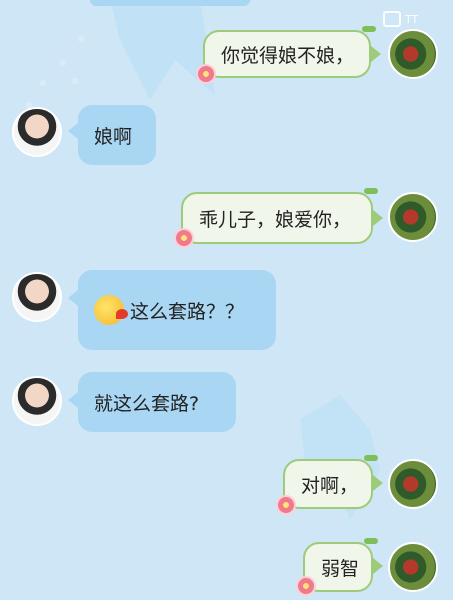 Image resolution: width=453 pixels, height=600 pixels. Describe the element at coordinates (113, 136) in the screenshot. I see `message-text: 娘啊` at that location.